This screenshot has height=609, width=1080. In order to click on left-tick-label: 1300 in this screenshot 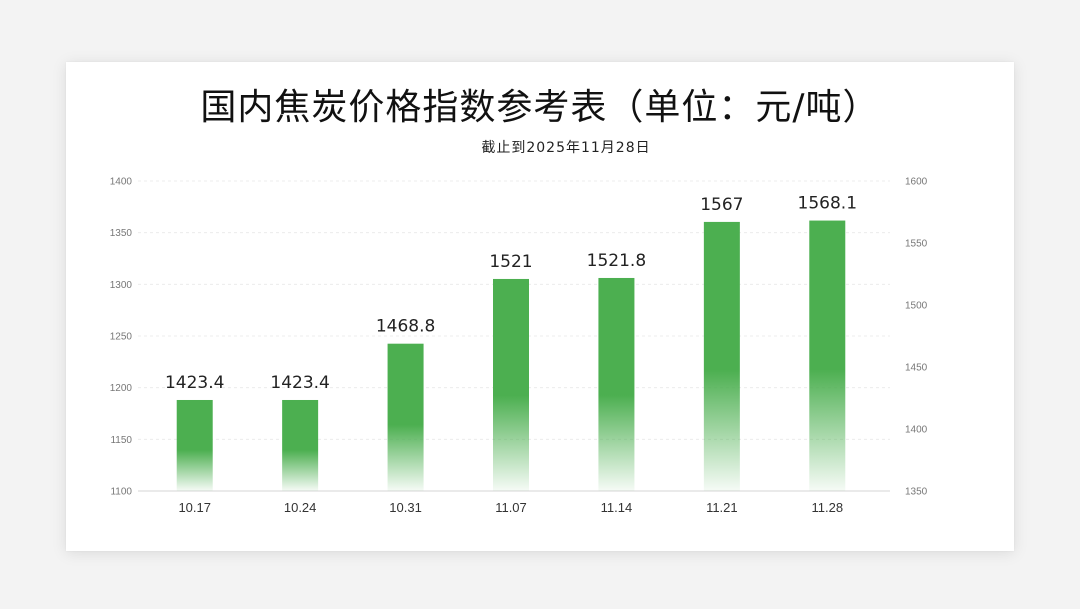, I will do `click(121, 285)`.